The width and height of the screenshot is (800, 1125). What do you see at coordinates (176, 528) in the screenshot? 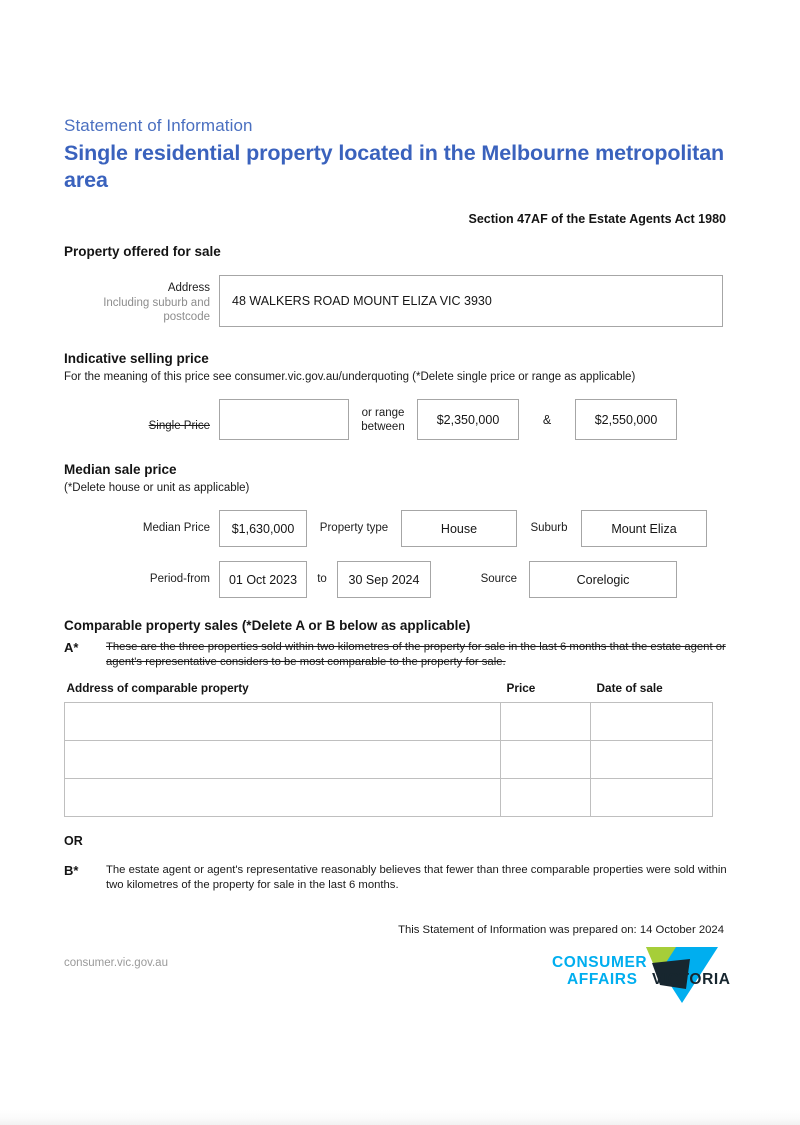
I see `median-price-label: Median Price` at bounding box center [176, 528].